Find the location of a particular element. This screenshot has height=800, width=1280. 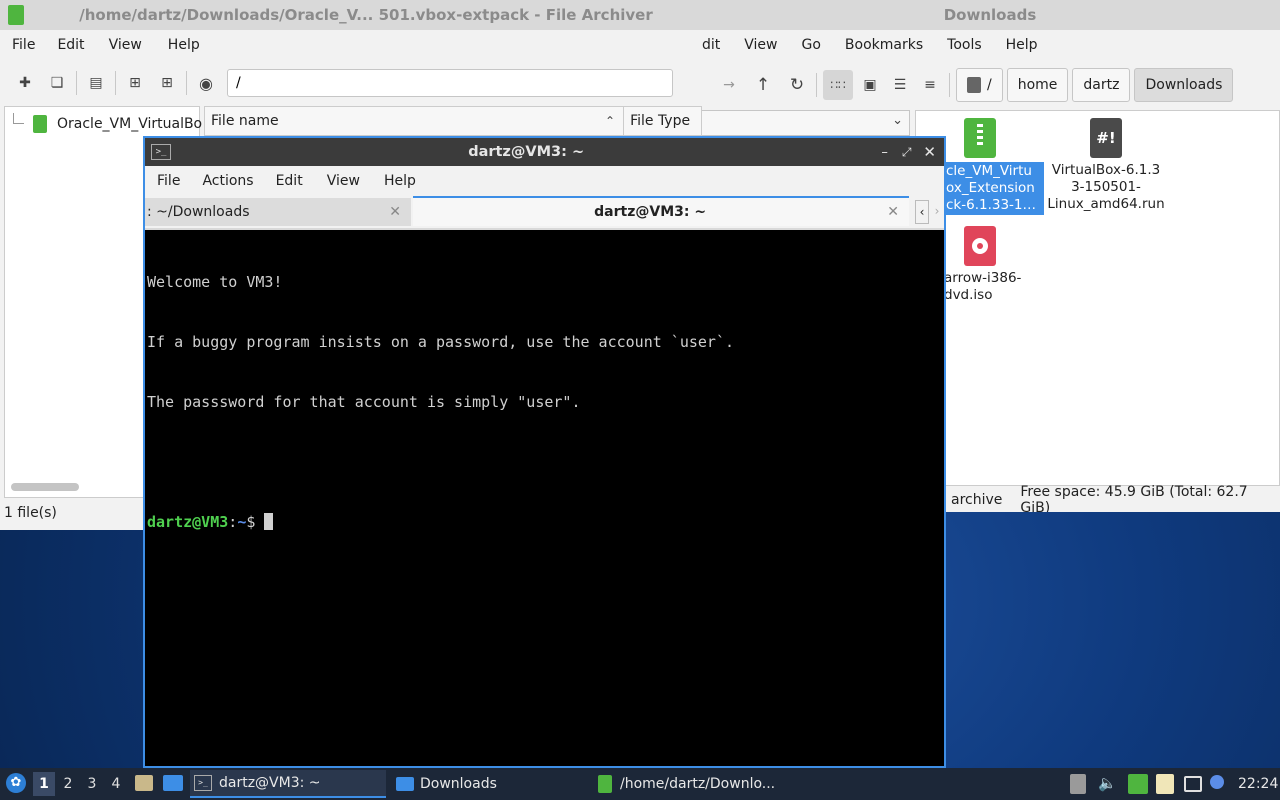

breadcrumb-root: / is located at coordinates (979, 85).